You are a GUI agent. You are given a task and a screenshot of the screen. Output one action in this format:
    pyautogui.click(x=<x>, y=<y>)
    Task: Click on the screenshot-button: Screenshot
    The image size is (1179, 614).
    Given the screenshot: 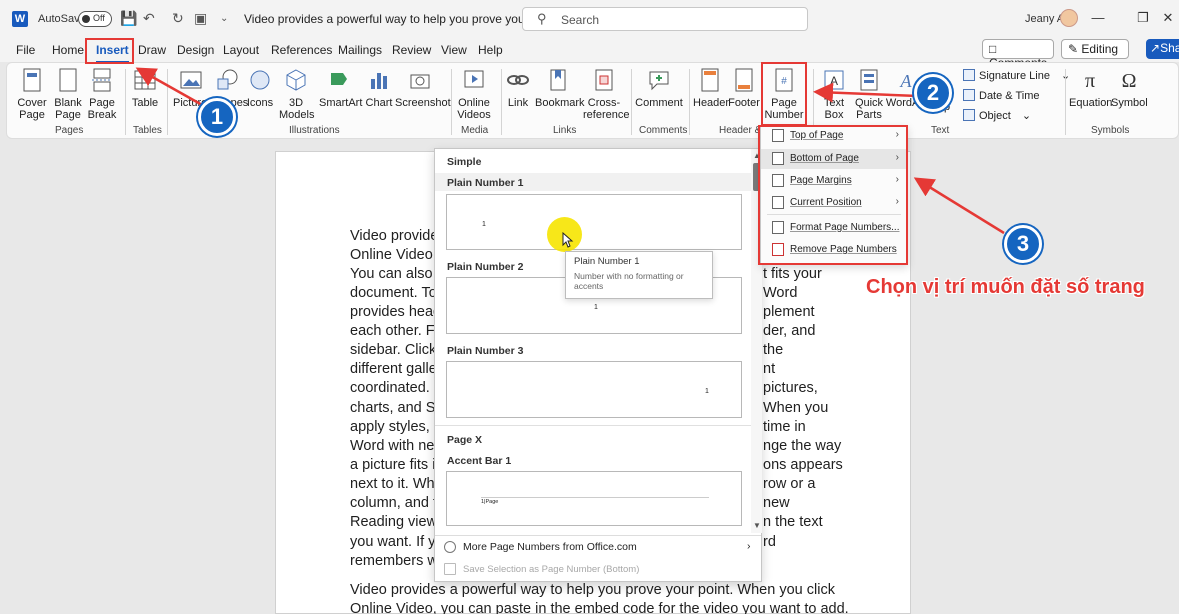 What is the action you would take?
    pyautogui.click(x=423, y=88)
    